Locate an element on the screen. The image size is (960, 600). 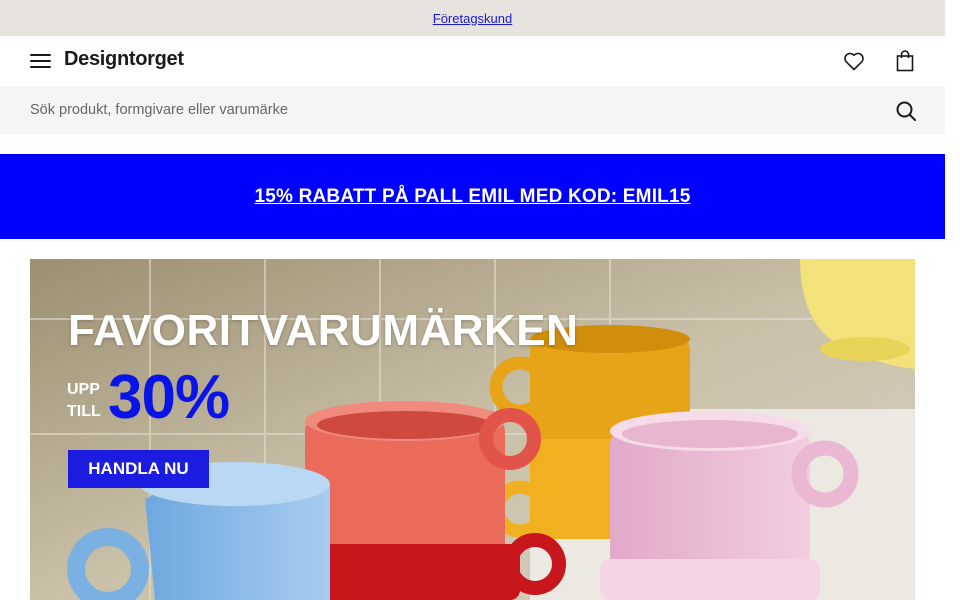
hero-discount: 30% is located at coordinates (169, 397).